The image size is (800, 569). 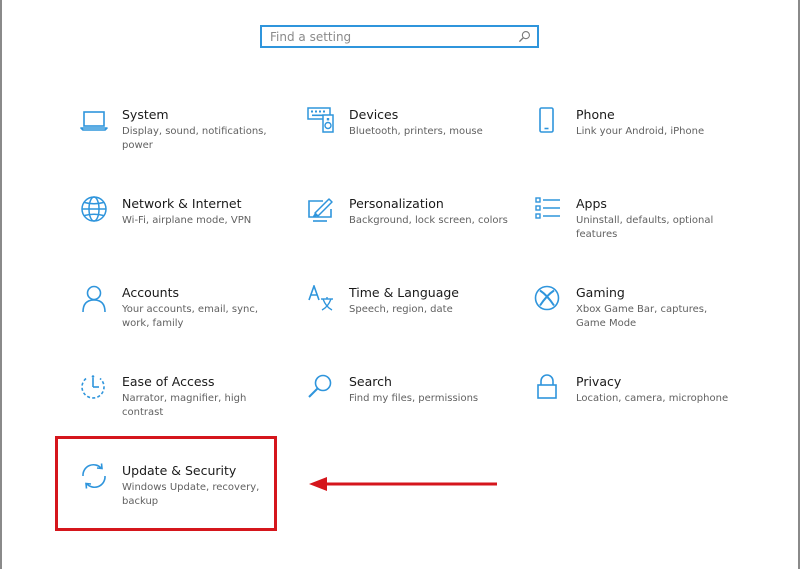 I want to click on time-language-icon, so click(x=320, y=298).